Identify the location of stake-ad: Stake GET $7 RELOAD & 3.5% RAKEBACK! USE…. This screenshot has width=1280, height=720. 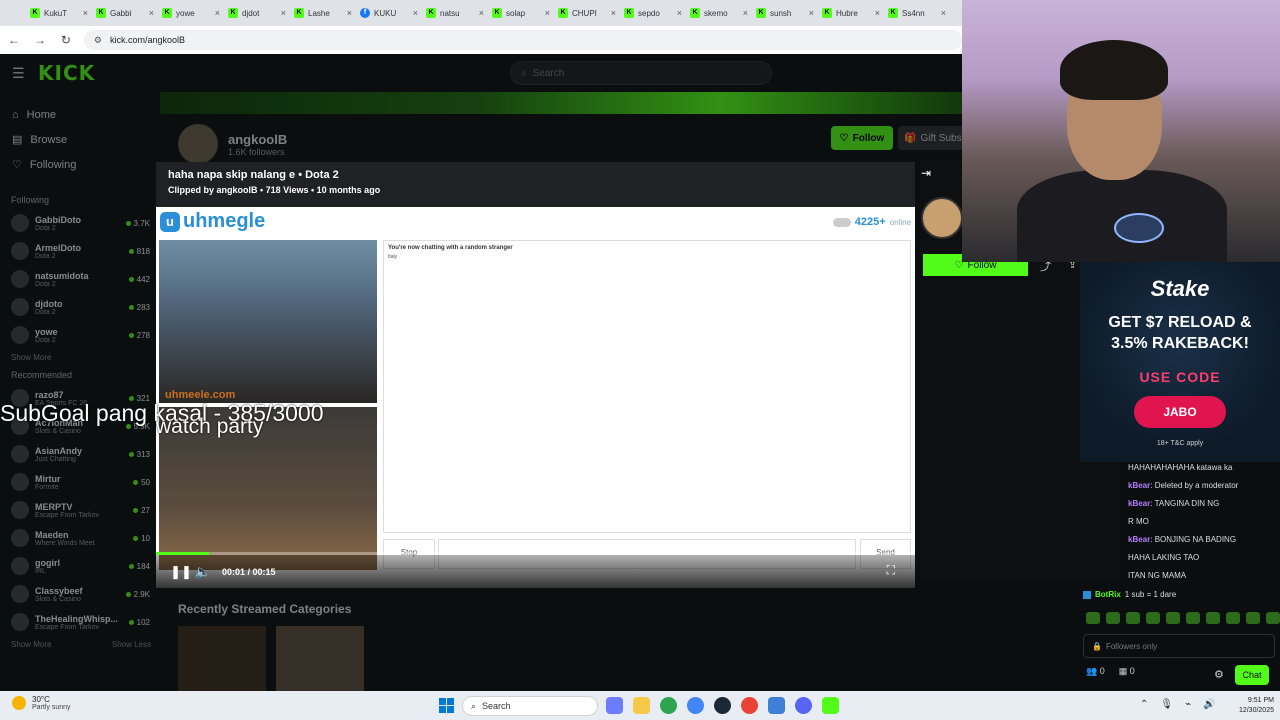
(1180, 362).